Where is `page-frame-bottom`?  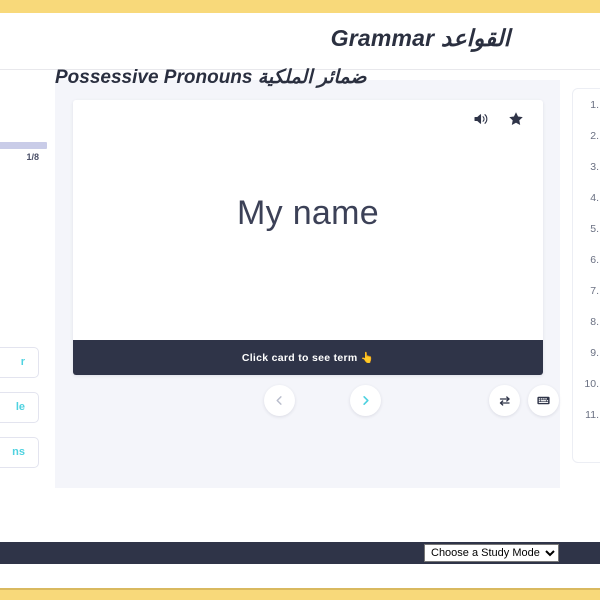
page-frame-bottom is located at coordinates (300, 594).